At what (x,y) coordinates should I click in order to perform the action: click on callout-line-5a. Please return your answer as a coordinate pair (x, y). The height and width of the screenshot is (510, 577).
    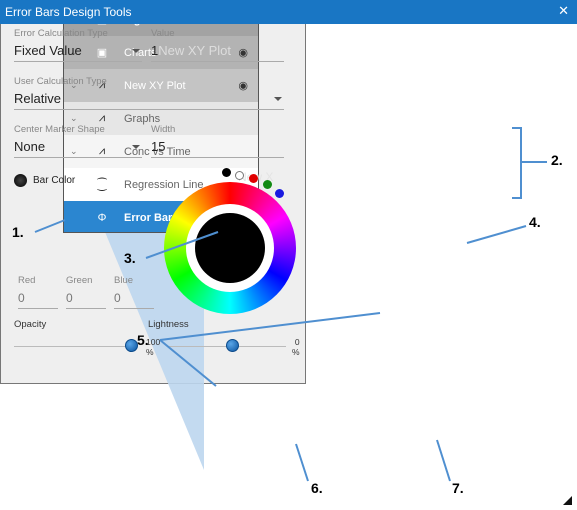
    Looking at the image, I should click on (270, 326).